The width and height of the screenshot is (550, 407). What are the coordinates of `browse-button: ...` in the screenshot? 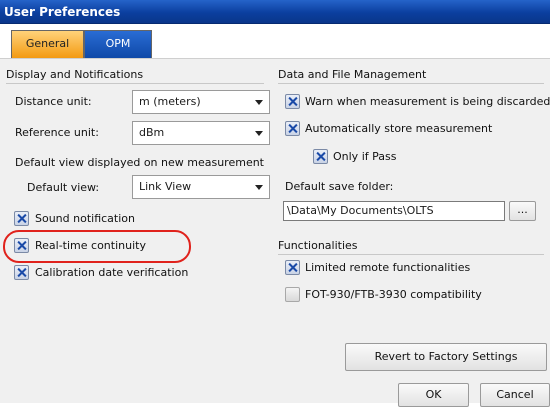 It's located at (522, 211).